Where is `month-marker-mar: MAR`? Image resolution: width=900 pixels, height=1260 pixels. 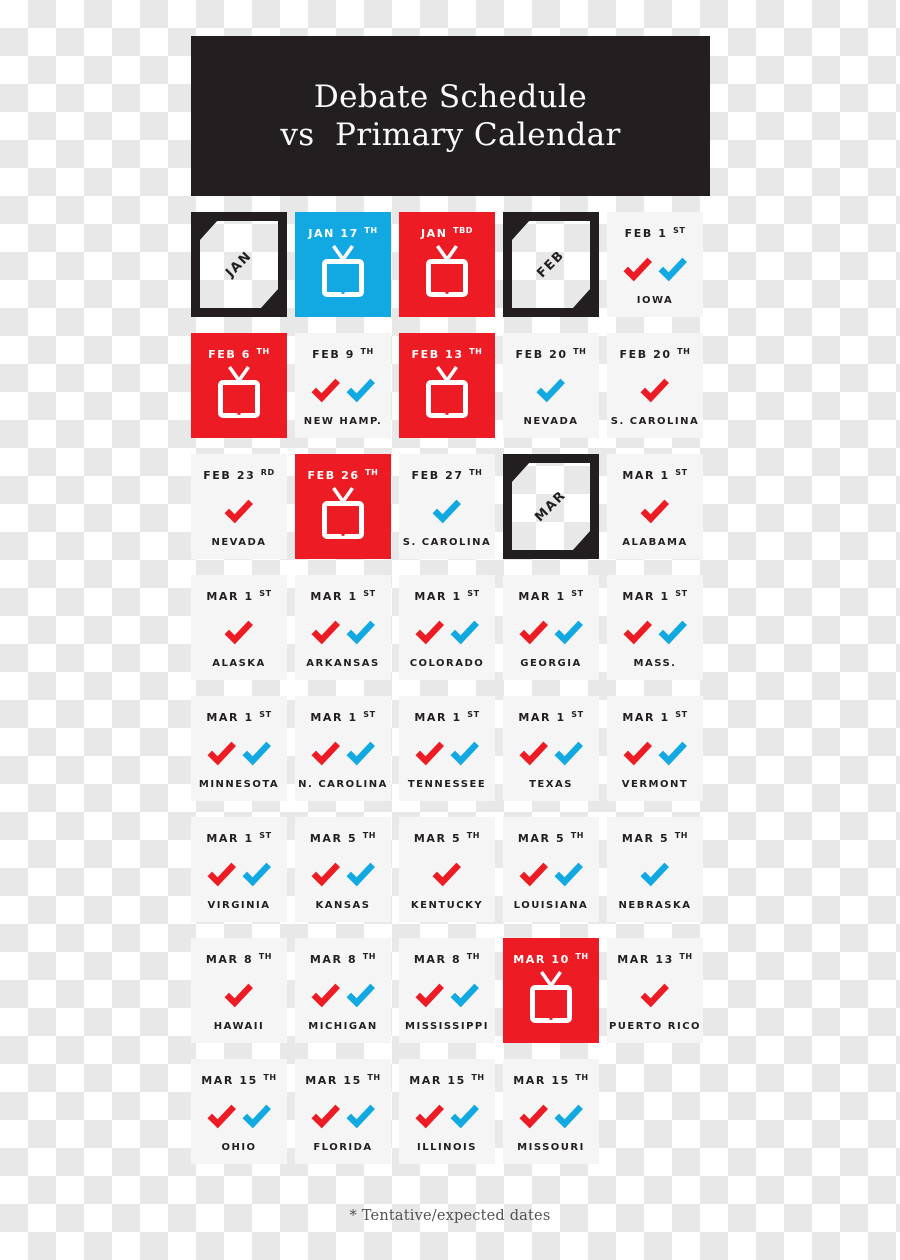
month-marker-mar: MAR is located at coordinates (551, 506).